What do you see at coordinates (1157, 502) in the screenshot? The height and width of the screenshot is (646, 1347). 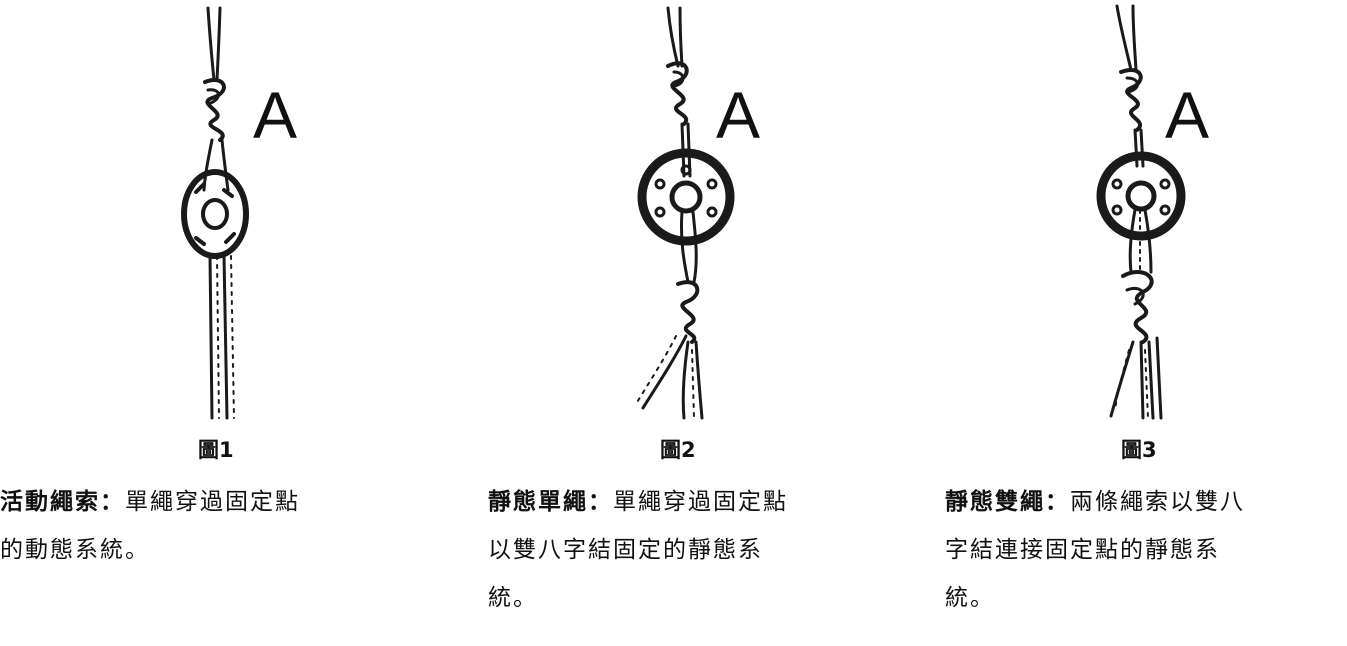 I see `description-text: 兩條繩索以雙八` at bounding box center [1157, 502].